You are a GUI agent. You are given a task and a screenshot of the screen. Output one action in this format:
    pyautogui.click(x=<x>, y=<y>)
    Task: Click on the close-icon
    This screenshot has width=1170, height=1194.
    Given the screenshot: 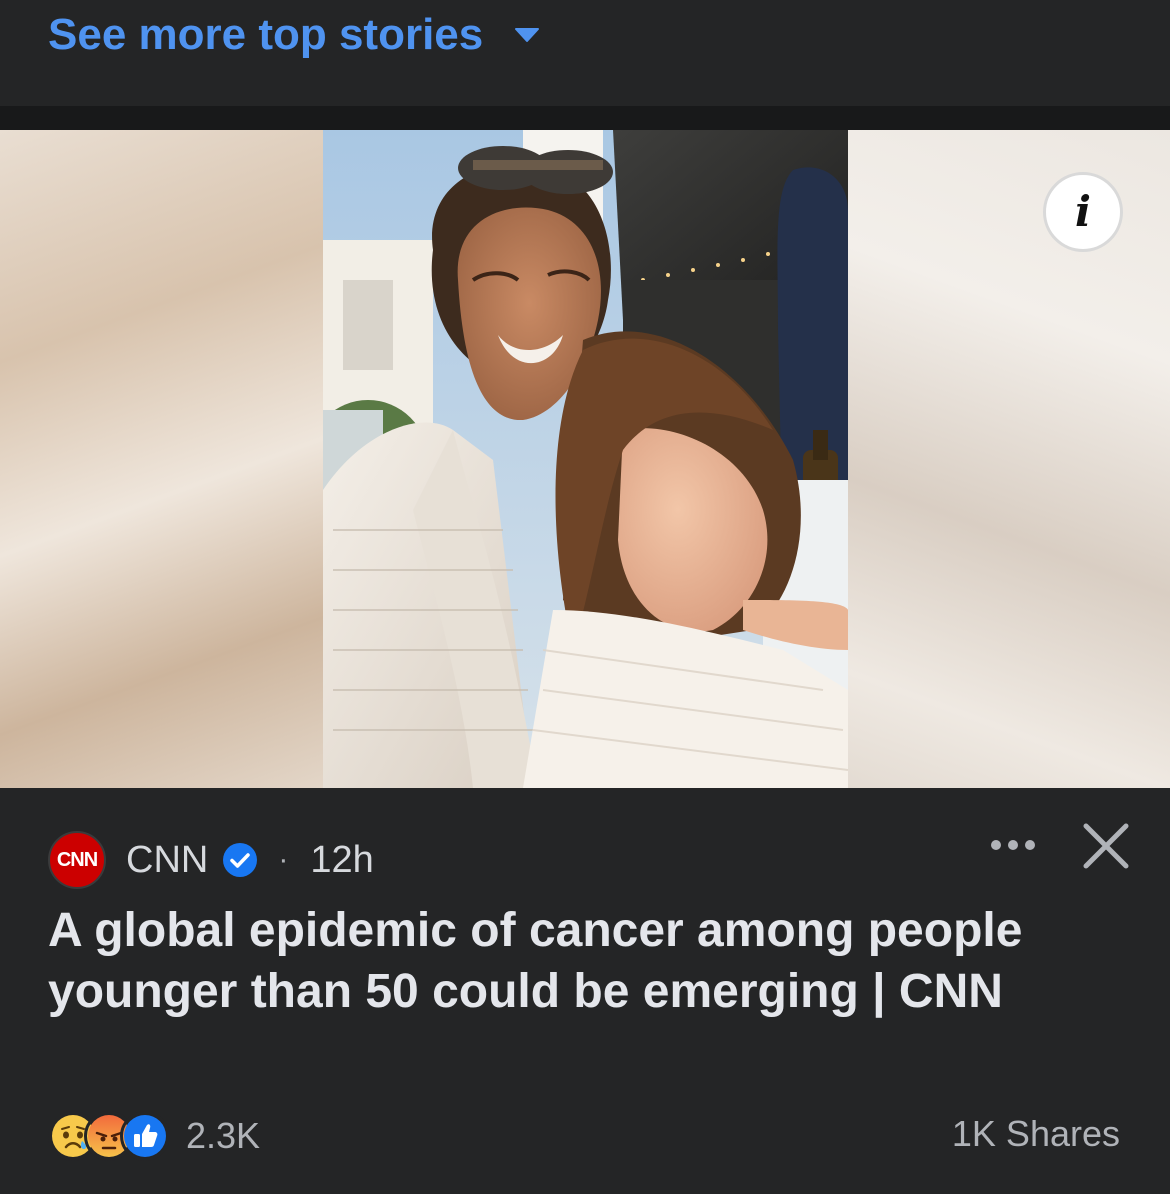 What is the action you would take?
    pyautogui.click(x=1106, y=846)
    